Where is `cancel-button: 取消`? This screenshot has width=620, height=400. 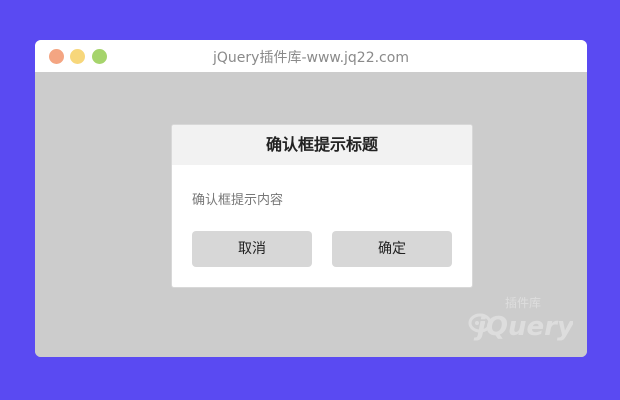
cancel-button: 取消 is located at coordinates (252, 249).